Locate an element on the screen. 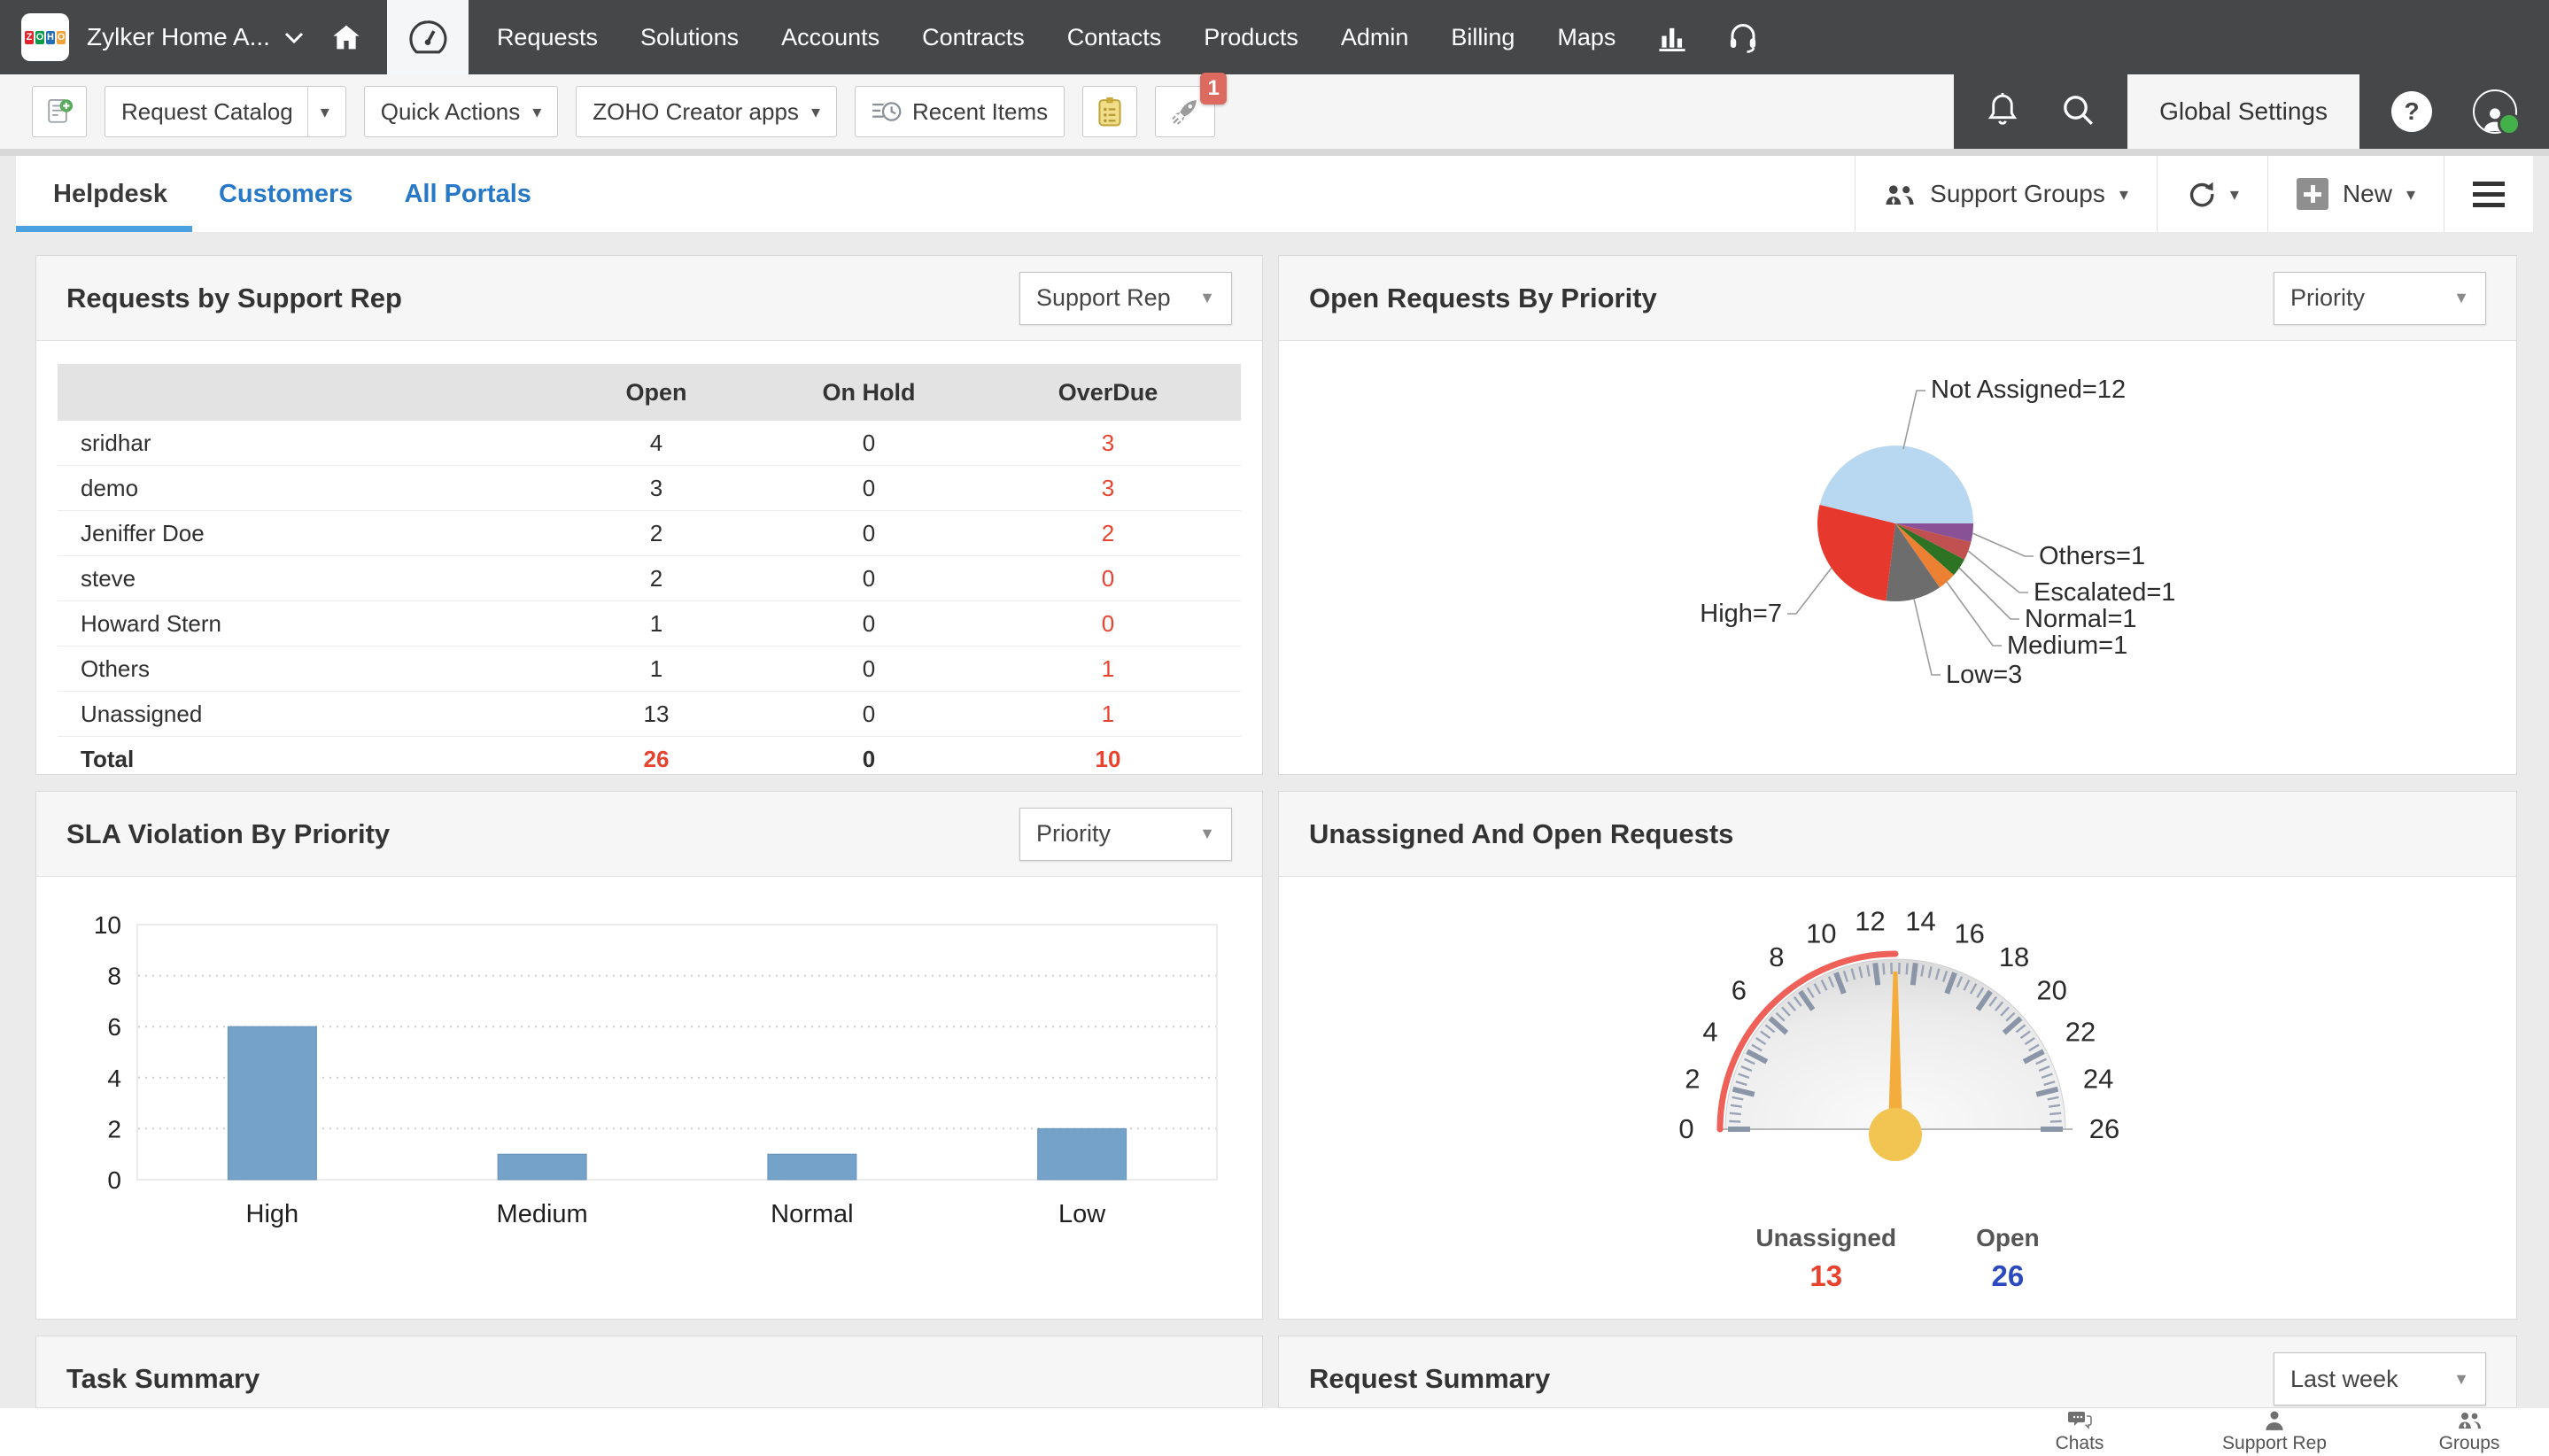 The image size is (2549, 1456). groups-icon is located at coordinates (2470, 1421).